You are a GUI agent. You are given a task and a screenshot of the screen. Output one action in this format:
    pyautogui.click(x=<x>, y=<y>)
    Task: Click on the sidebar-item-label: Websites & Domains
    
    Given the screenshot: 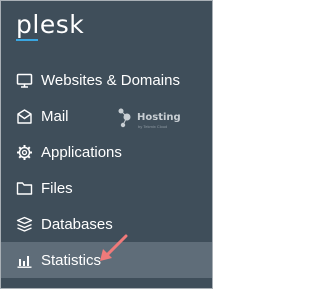 What is the action you would take?
    pyautogui.click(x=110, y=80)
    